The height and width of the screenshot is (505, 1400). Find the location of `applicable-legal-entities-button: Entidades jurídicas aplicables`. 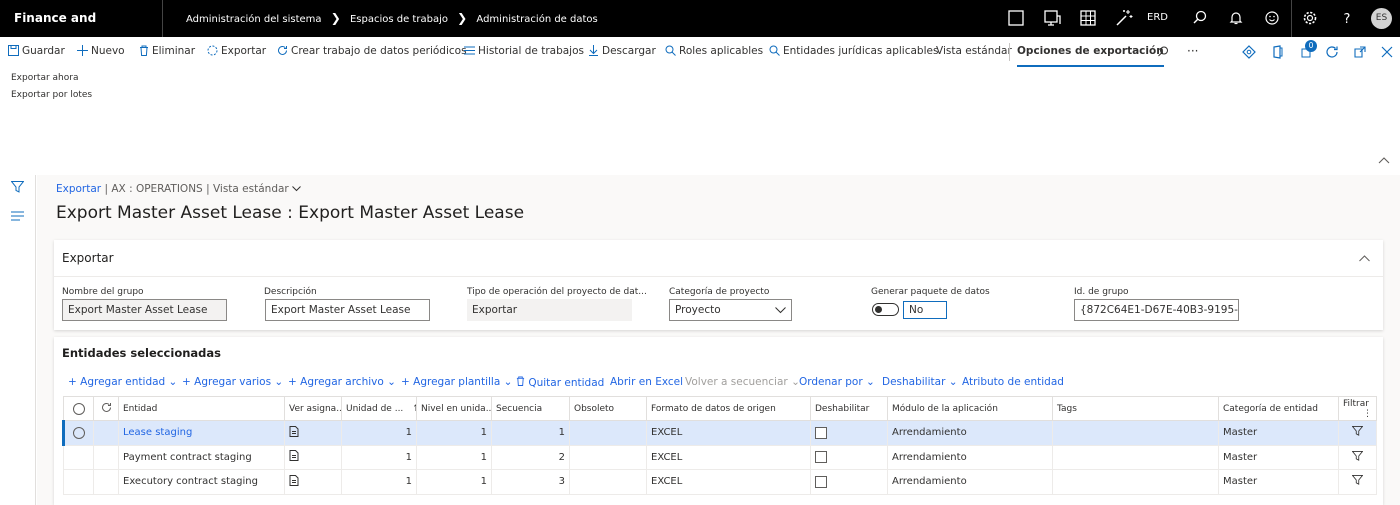

applicable-legal-entities-button: Entidades jurídicas aplicables is located at coordinates (853, 52).